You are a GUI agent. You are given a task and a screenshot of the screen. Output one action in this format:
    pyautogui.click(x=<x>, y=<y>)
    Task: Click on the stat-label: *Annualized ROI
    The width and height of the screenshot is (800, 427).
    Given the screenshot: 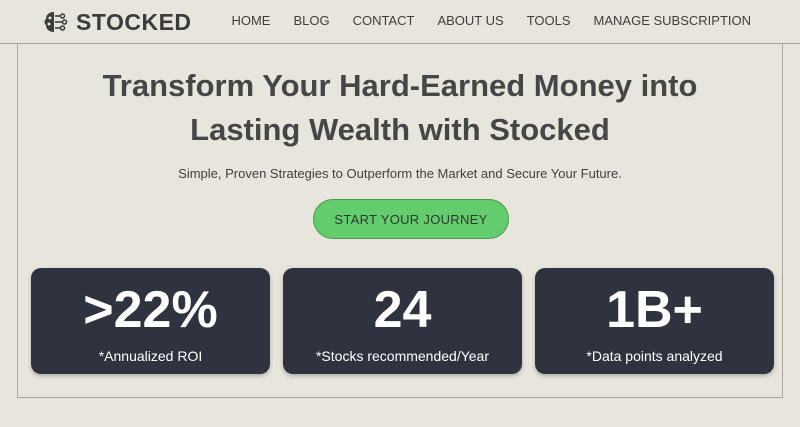 What is the action you would take?
    pyautogui.click(x=150, y=356)
    